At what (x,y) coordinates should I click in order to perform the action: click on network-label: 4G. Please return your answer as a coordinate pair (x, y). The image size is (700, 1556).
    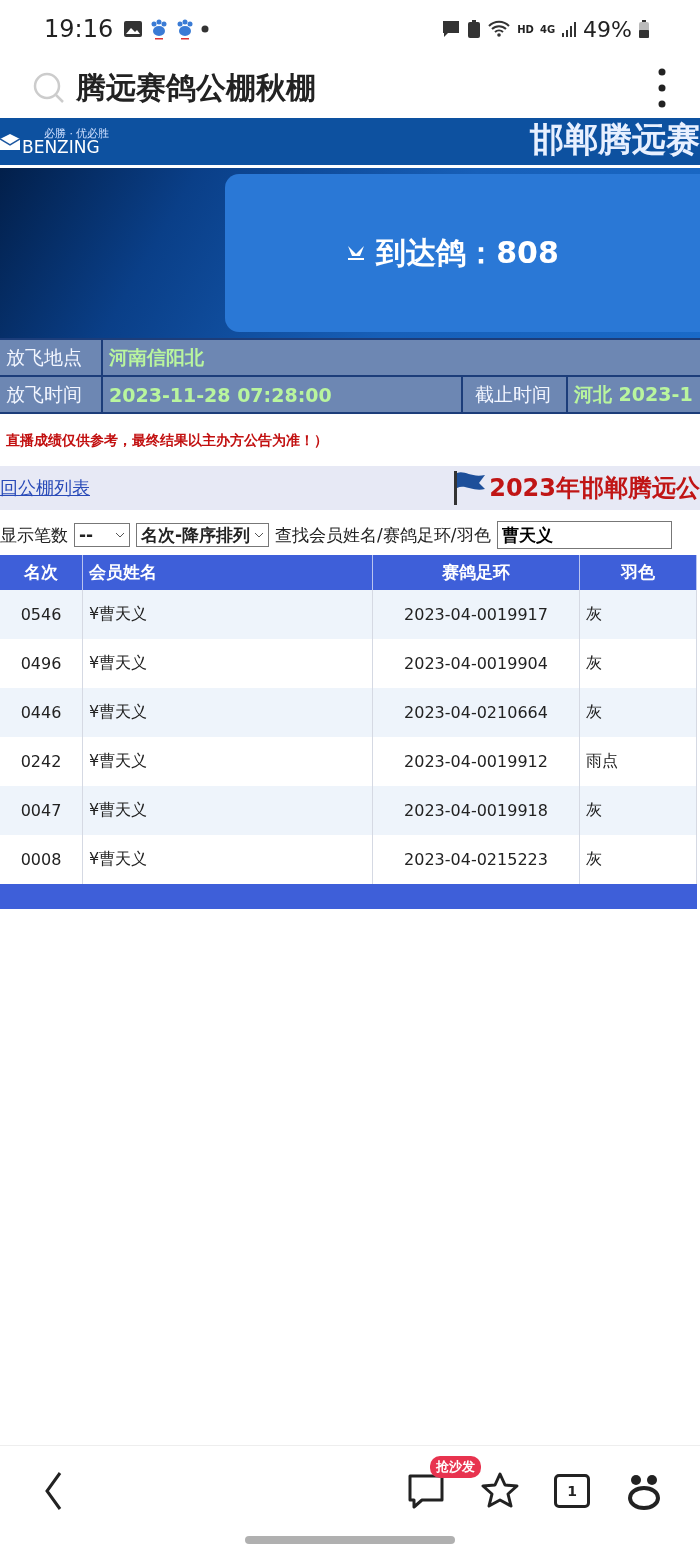
    Looking at the image, I should click on (547, 29).